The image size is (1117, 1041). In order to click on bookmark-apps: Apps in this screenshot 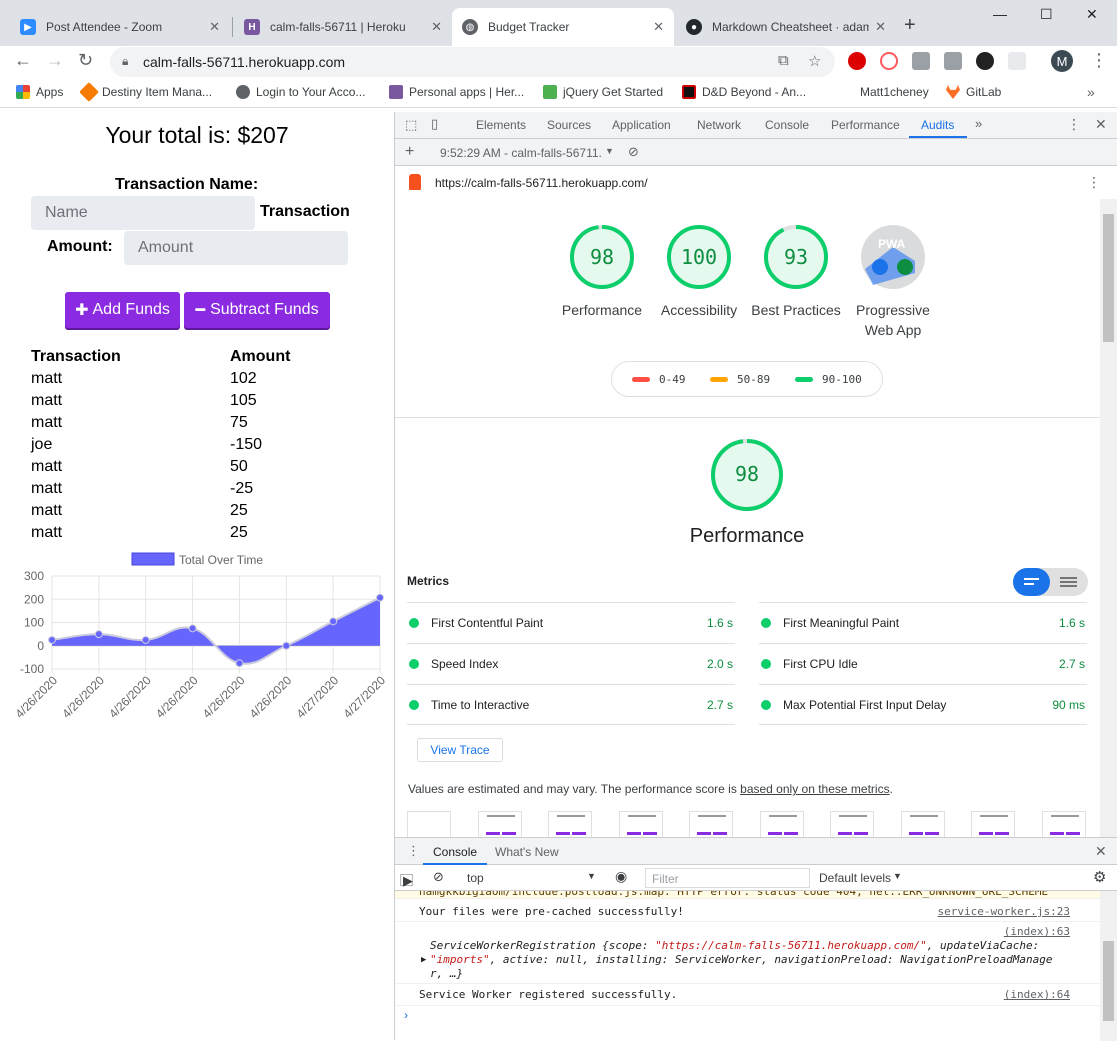, I will do `click(39, 92)`.